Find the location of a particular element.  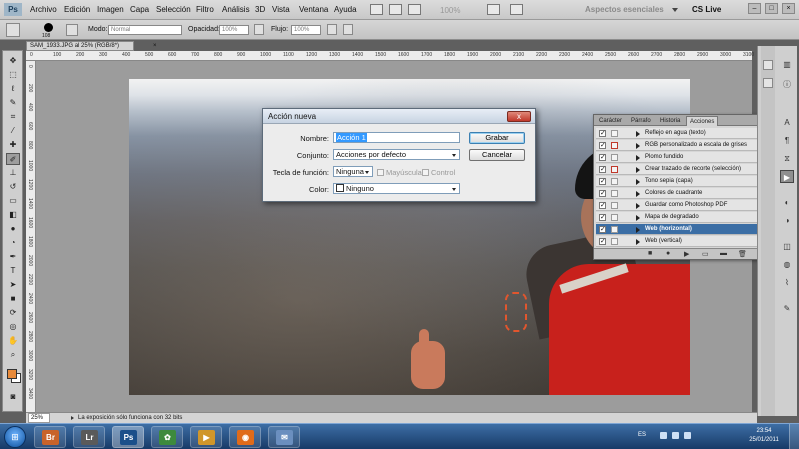

close-window-button: × is located at coordinates (788, 8).